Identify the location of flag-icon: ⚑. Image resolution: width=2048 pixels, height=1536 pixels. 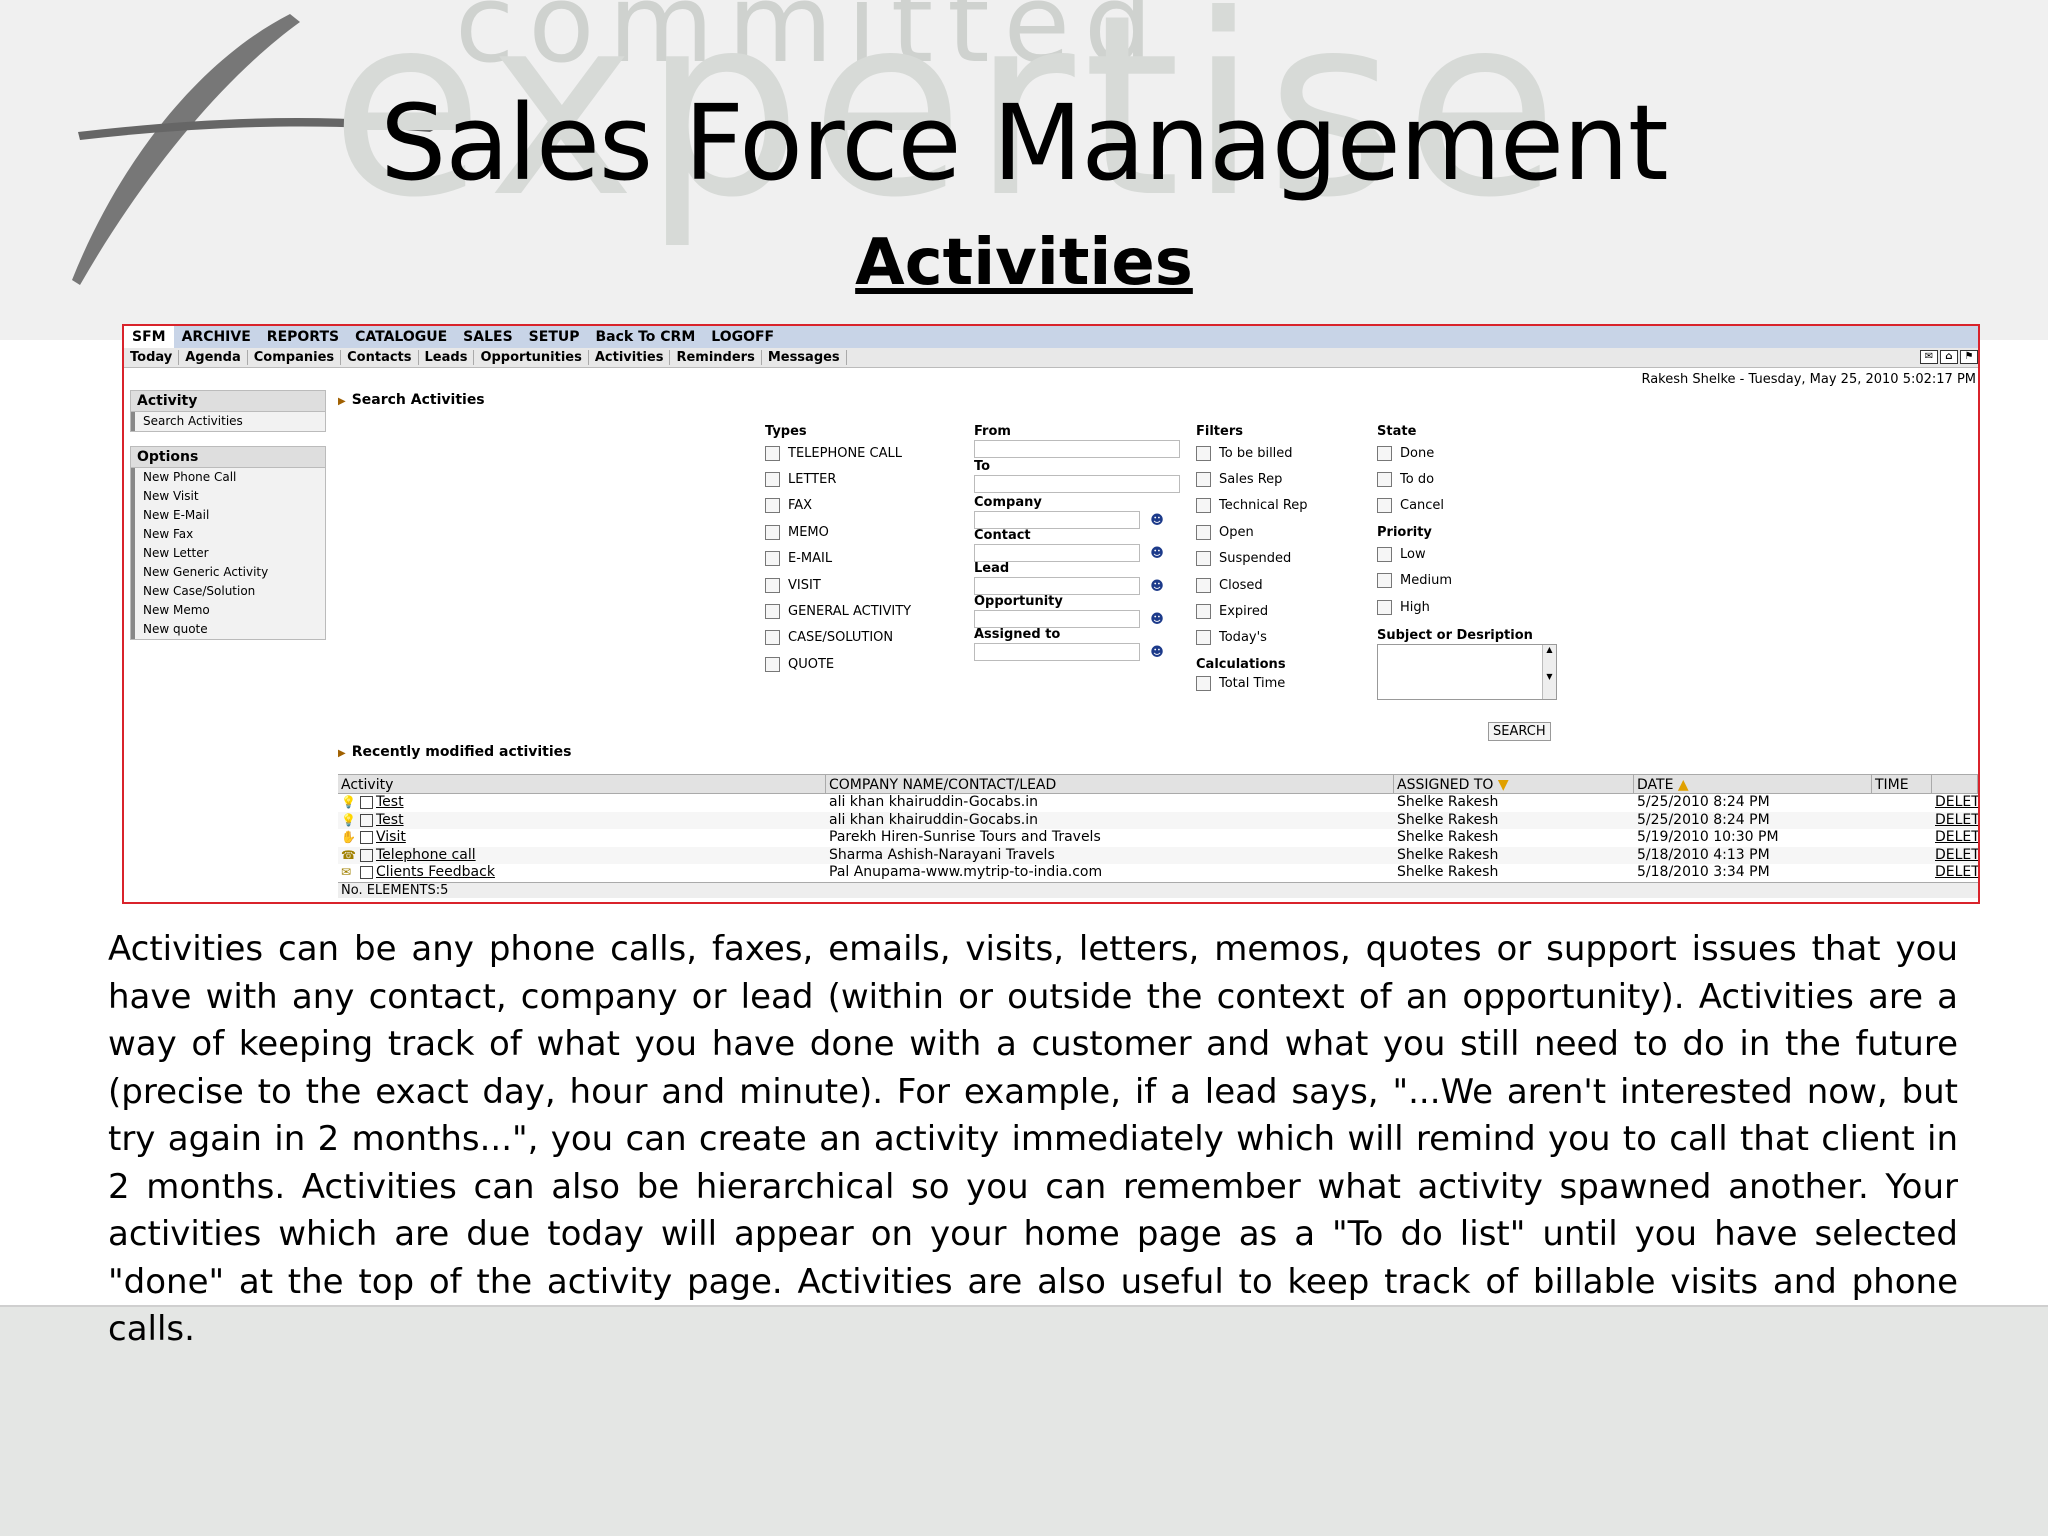
(1969, 357).